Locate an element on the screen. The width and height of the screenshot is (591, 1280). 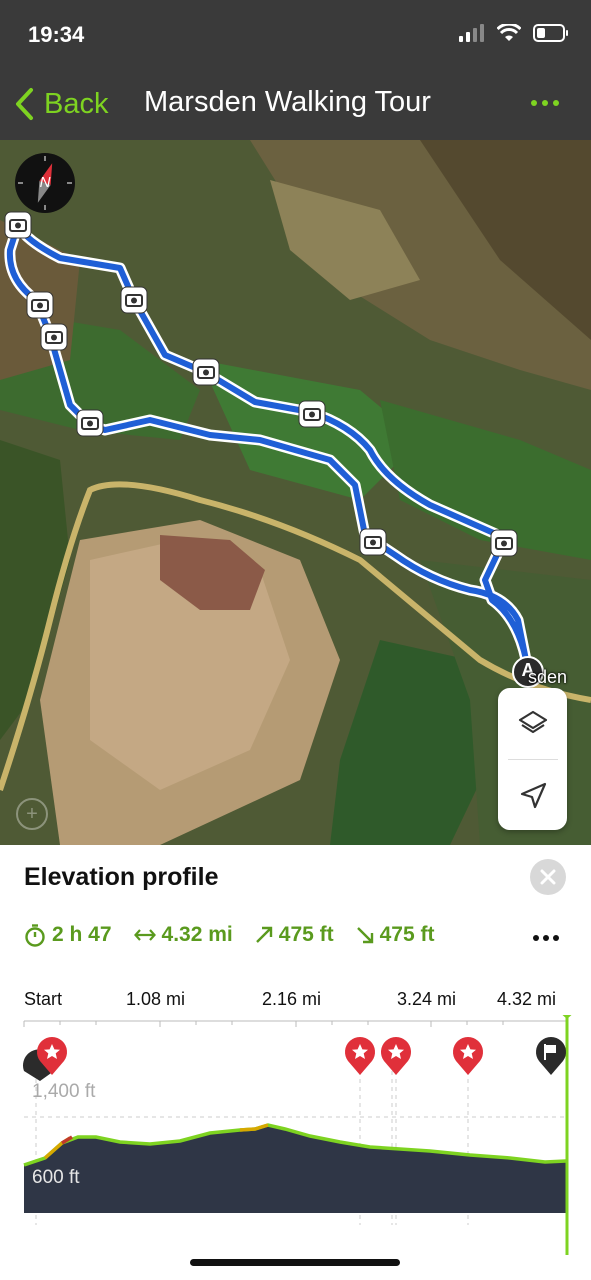
layers-icon is located at coordinates (532, 721).